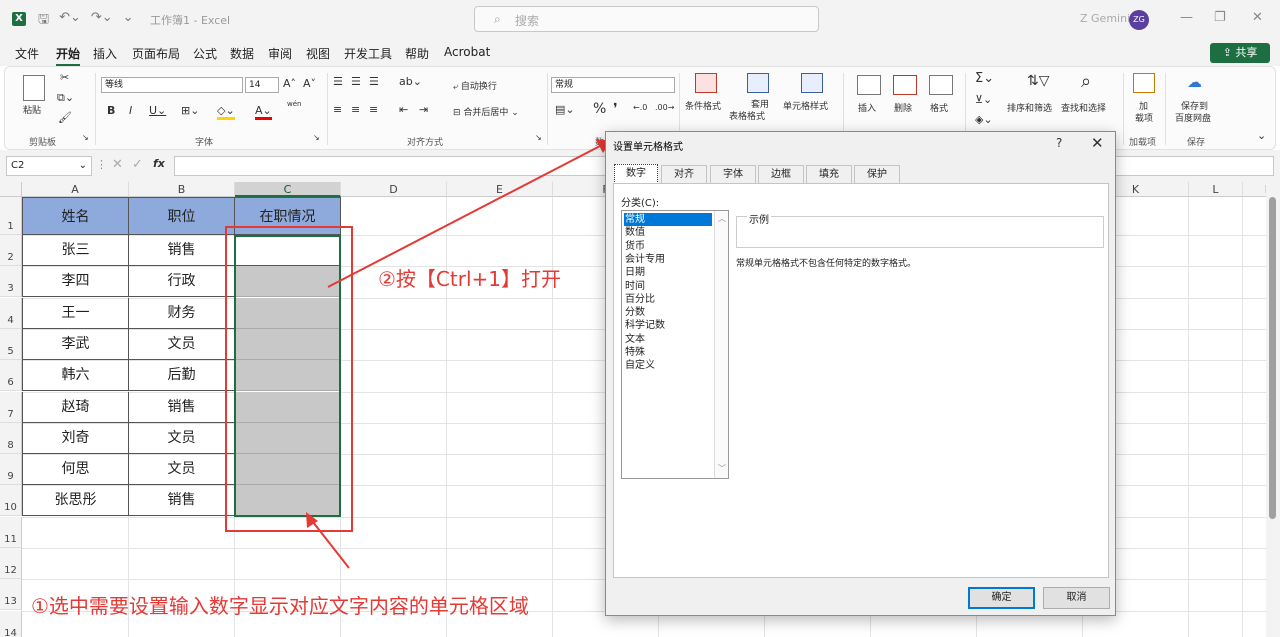  What do you see at coordinates (403, 109) in the screenshot?
I see `decrease-indent-icon: ⇤` at bounding box center [403, 109].